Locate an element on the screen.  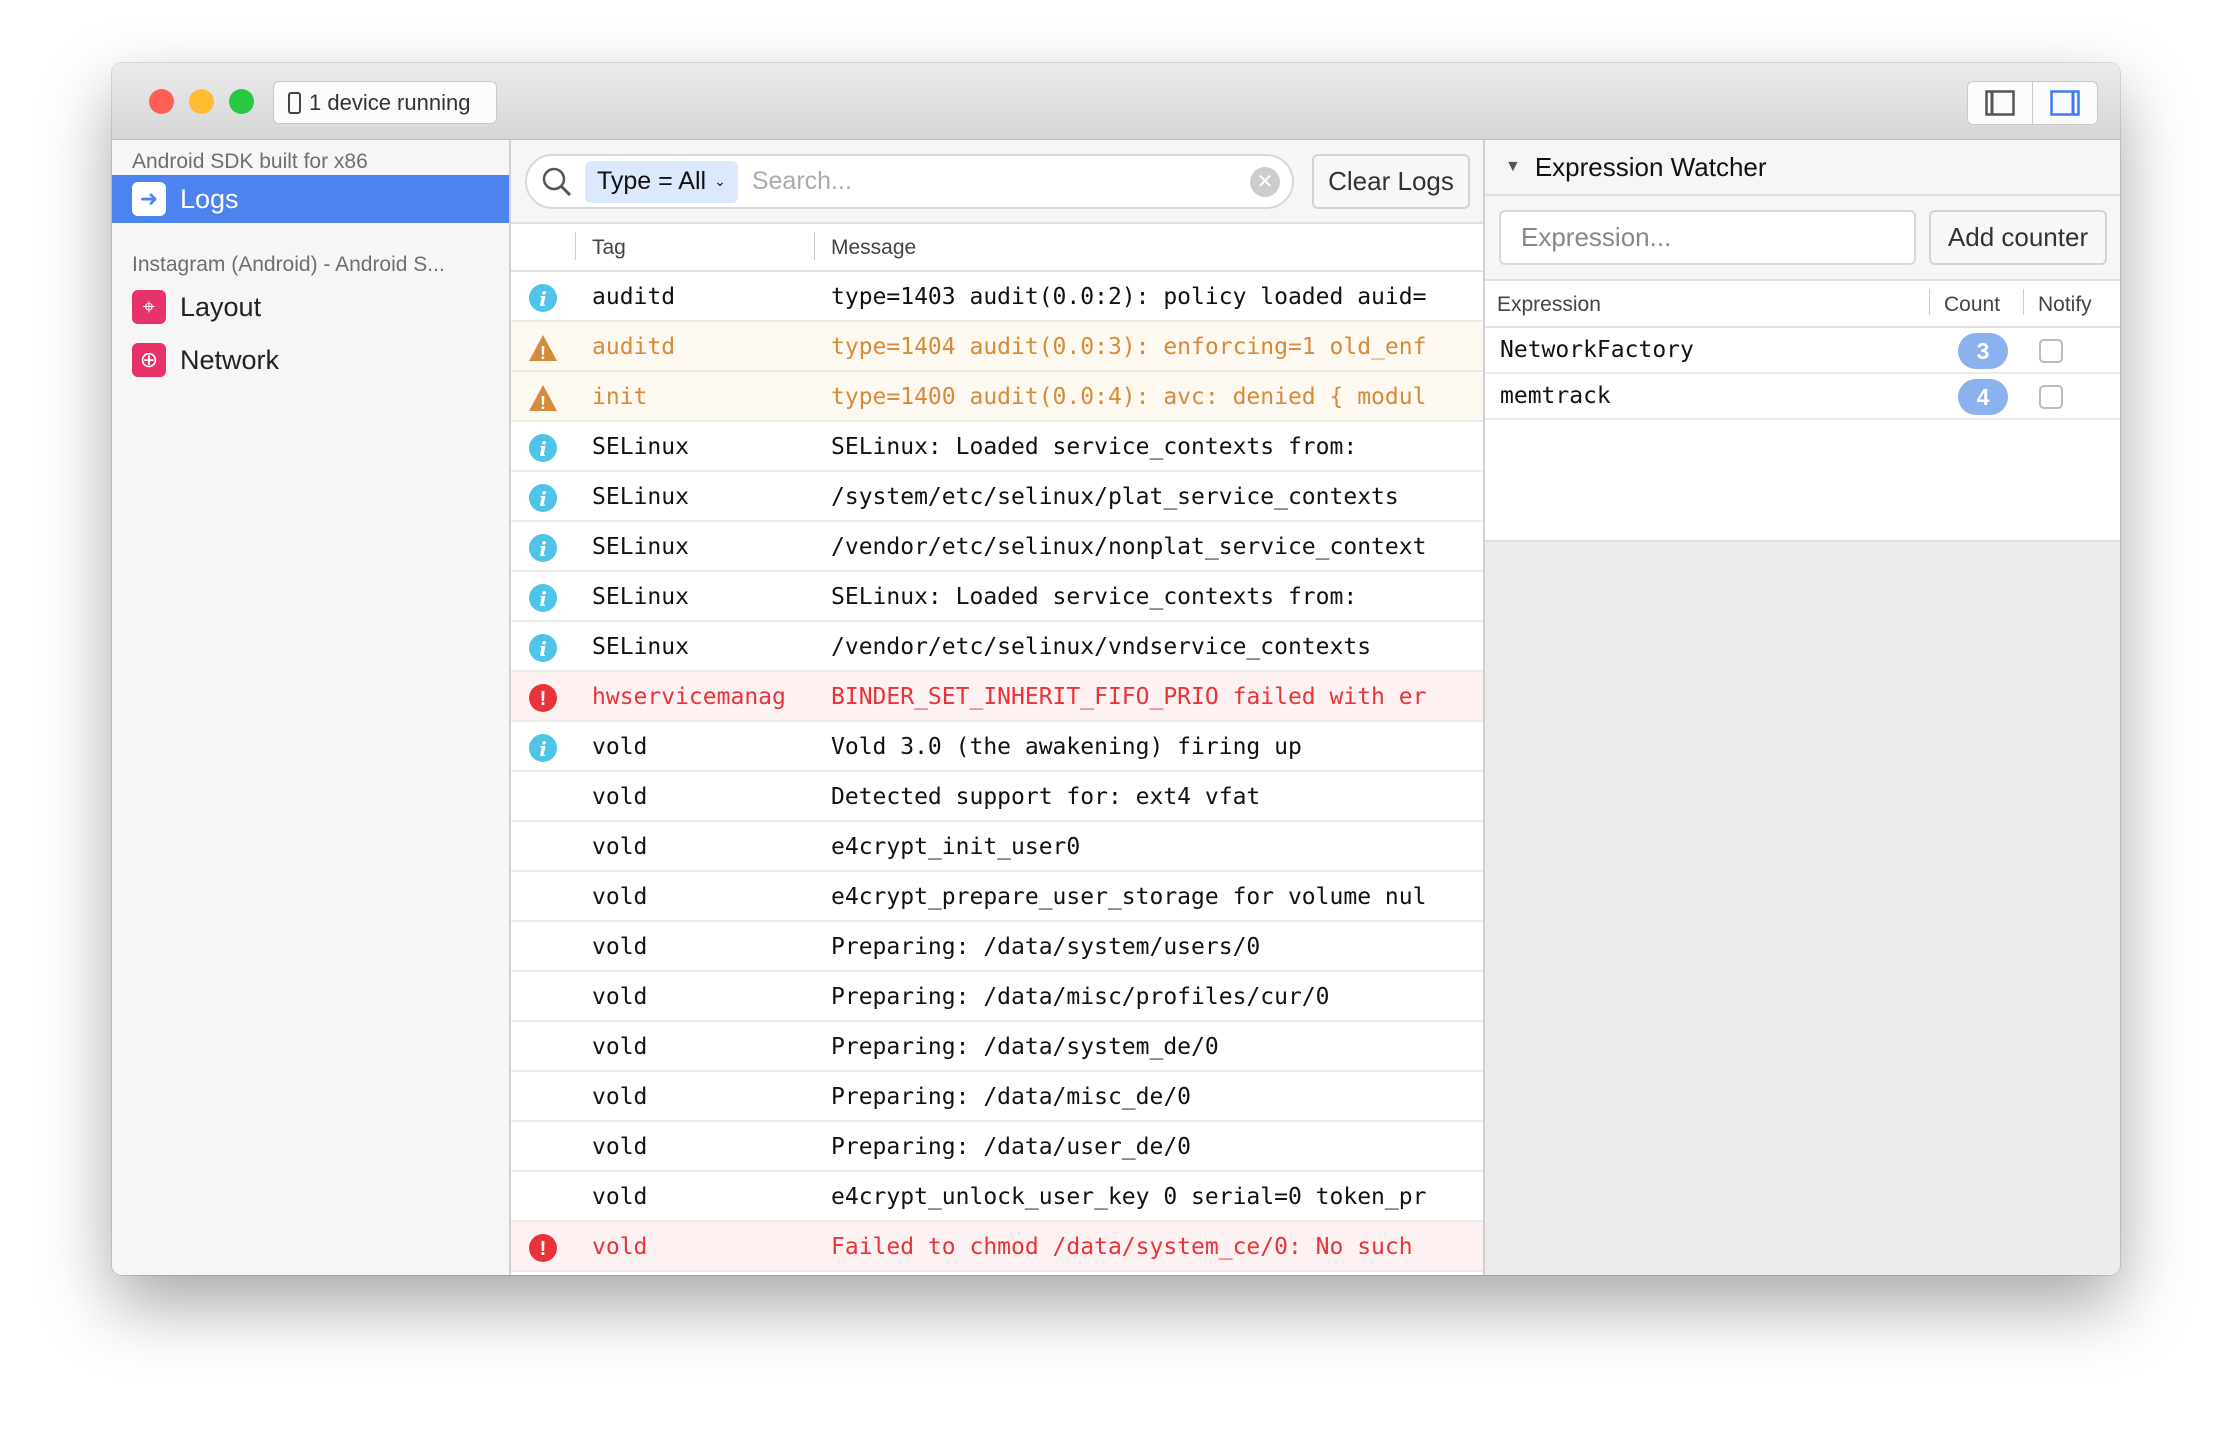
left-sidebar-icon is located at coordinates (2000, 103).